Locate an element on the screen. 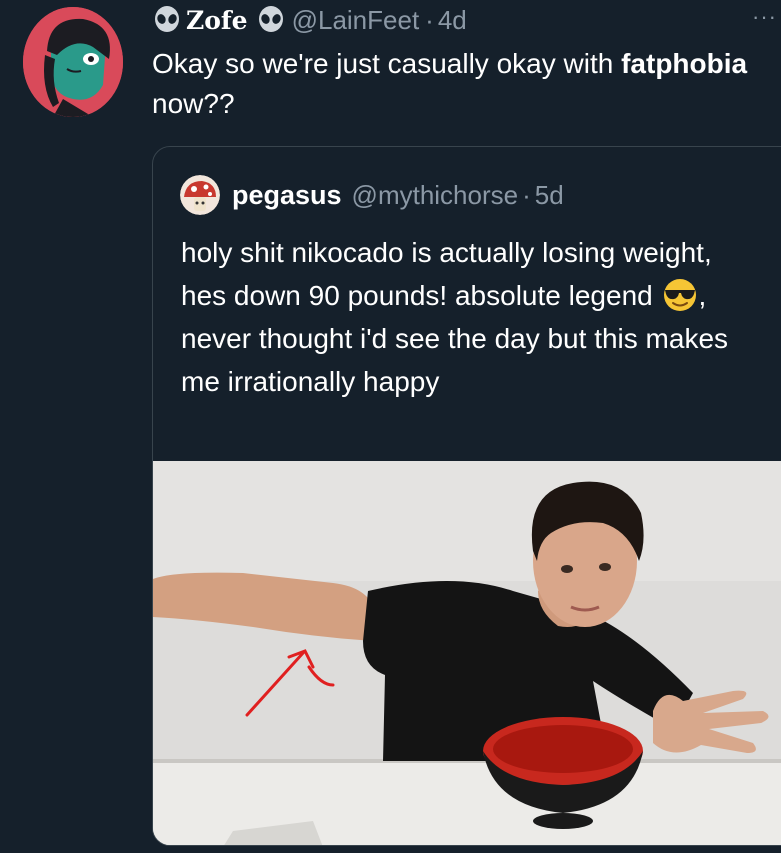 The image size is (781, 853). tweet-header: Zofe @LainFeet · 4d is located at coordinates (309, 20).